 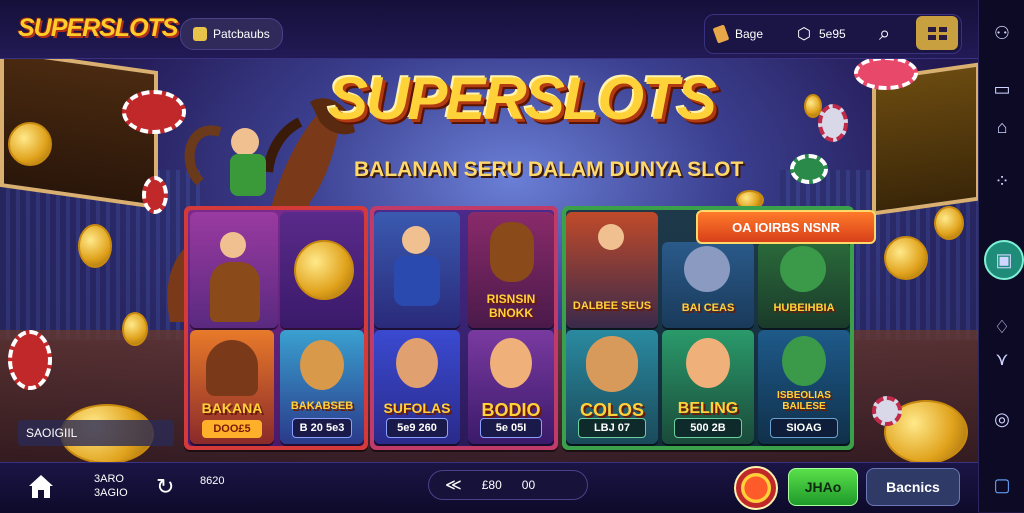 I want to click on game-card-bodio: BODIO 5e 05I, so click(x=511, y=387).